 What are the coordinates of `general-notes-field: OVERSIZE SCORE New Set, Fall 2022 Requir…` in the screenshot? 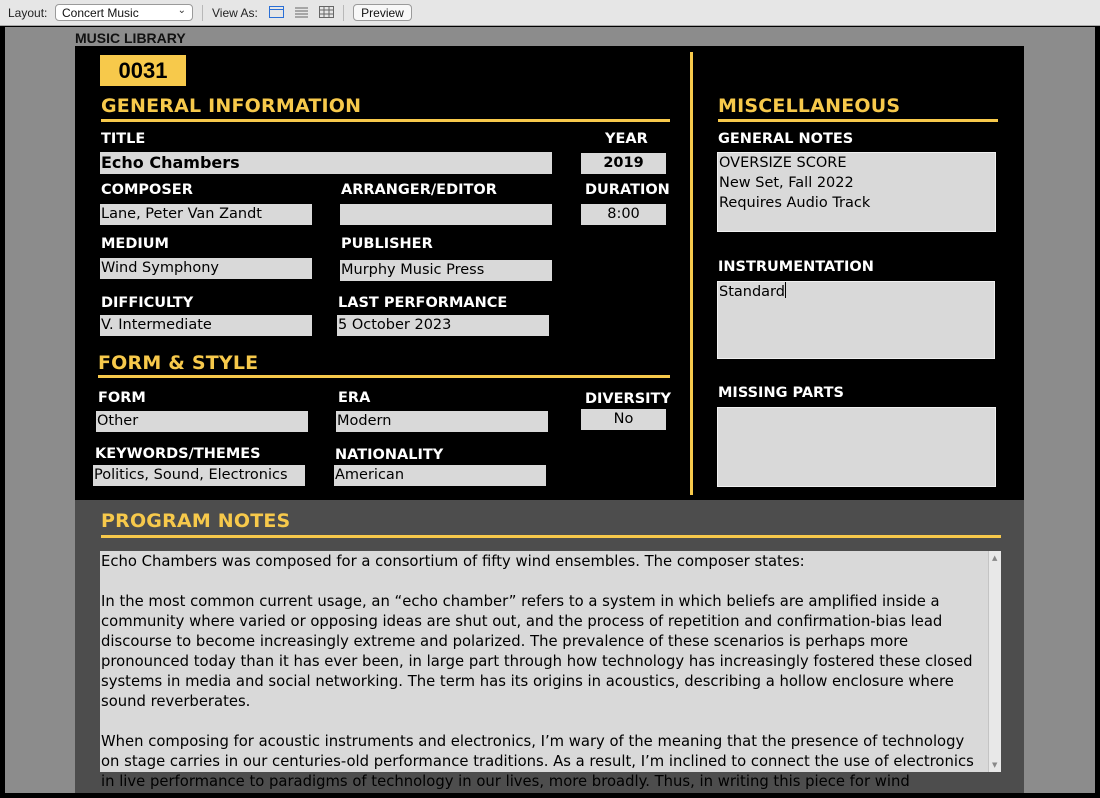 It's located at (856, 192).